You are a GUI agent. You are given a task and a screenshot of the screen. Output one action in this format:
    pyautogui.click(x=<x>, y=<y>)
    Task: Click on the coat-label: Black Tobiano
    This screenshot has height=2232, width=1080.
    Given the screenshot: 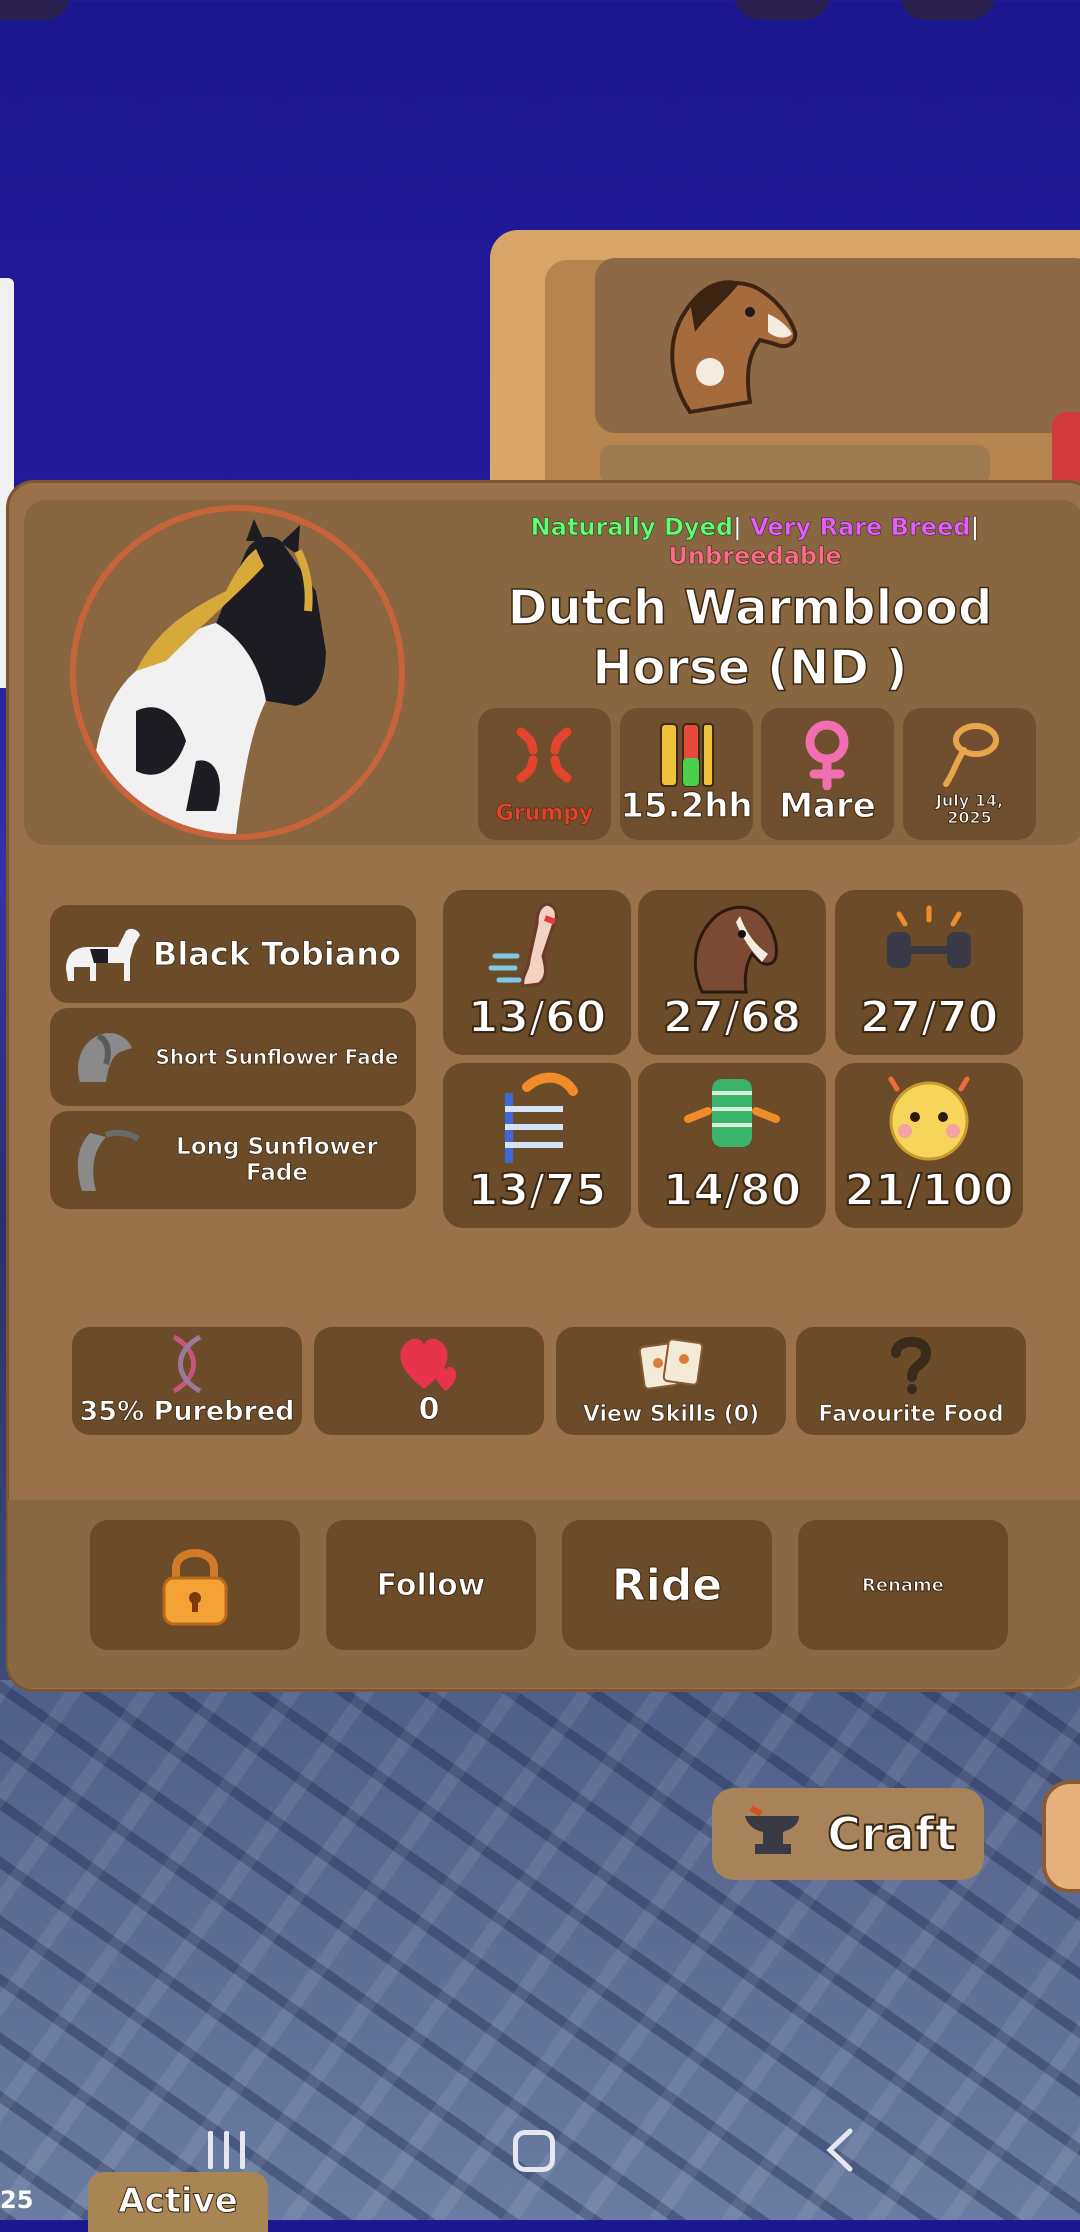 What is the action you would take?
    pyautogui.click(x=277, y=954)
    